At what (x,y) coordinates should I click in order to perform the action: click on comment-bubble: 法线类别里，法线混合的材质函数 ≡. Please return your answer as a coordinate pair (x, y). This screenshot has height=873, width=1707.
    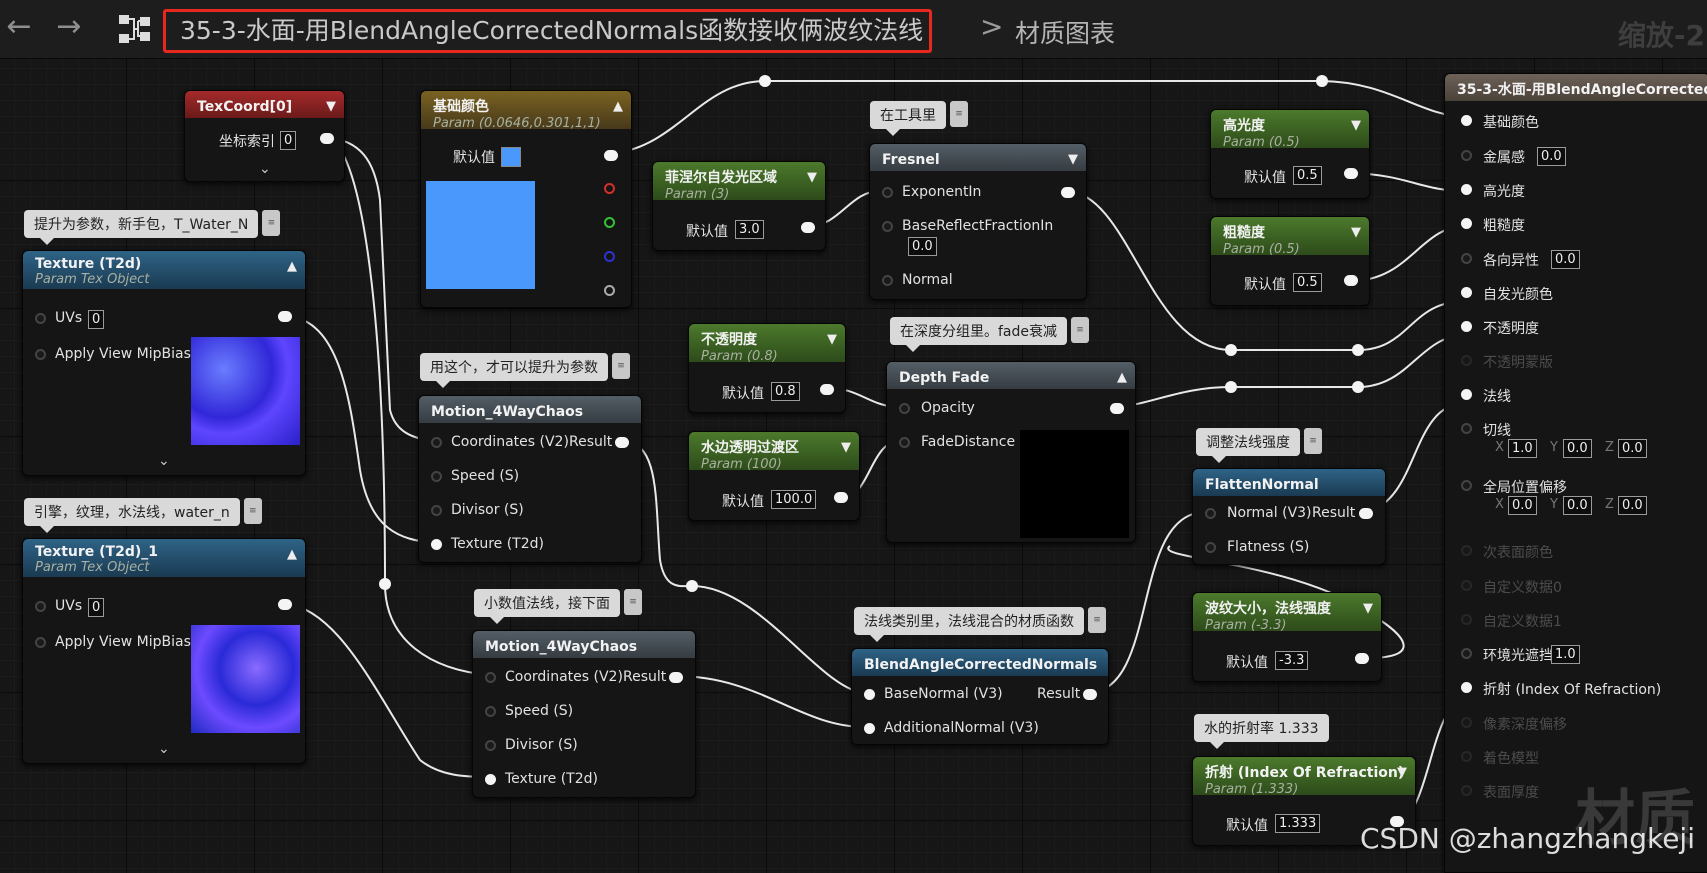
    Looking at the image, I should click on (980, 624).